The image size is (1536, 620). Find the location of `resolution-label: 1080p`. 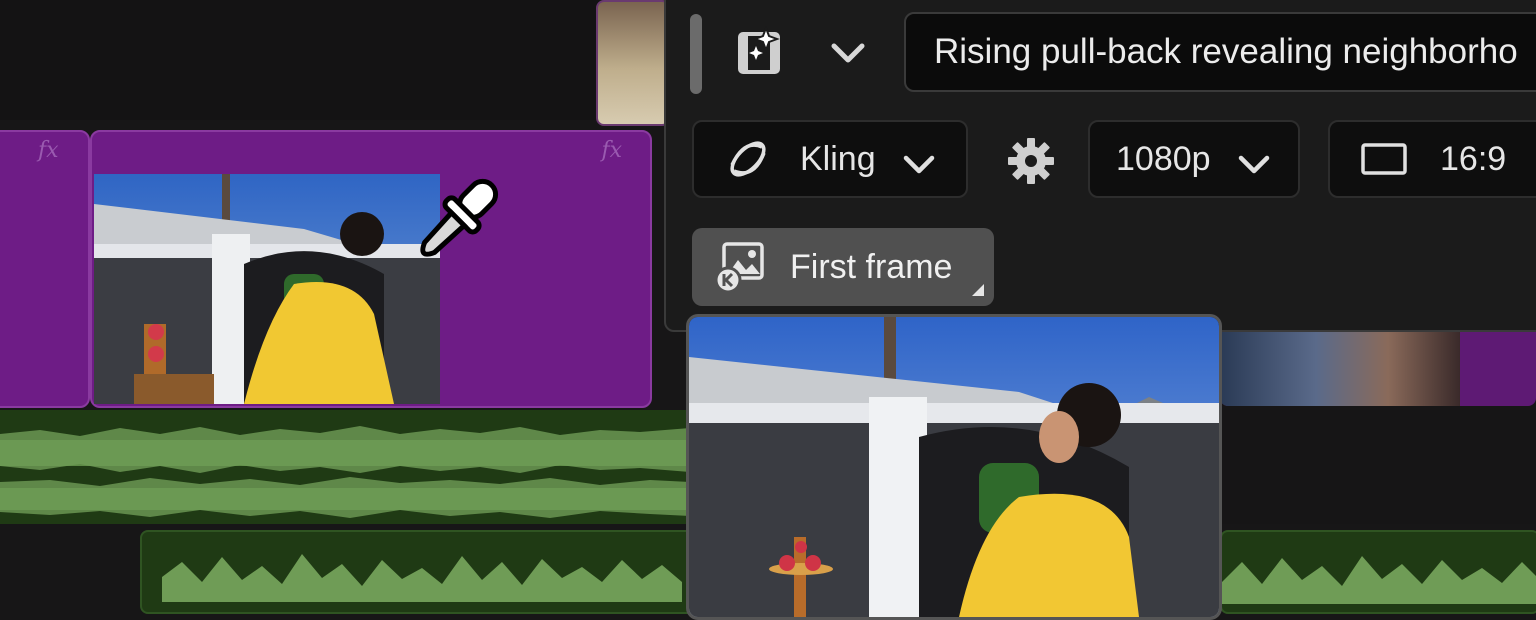

resolution-label: 1080p is located at coordinates (1163, 158).